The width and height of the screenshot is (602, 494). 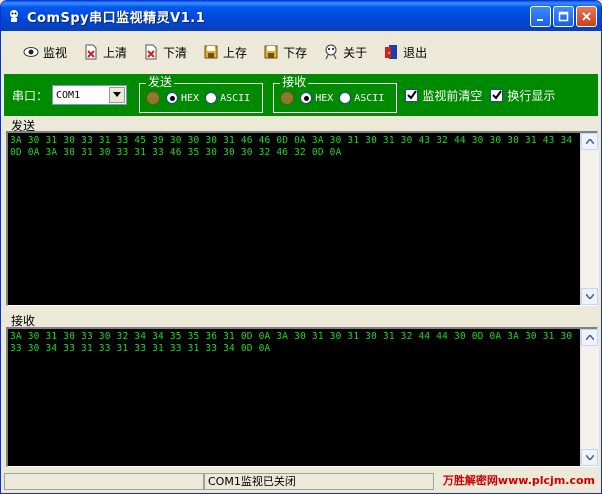 What do you see at coordinates (31, 52) in the screenshot?
I see `eye-icon` at bounding box center [31, 52].